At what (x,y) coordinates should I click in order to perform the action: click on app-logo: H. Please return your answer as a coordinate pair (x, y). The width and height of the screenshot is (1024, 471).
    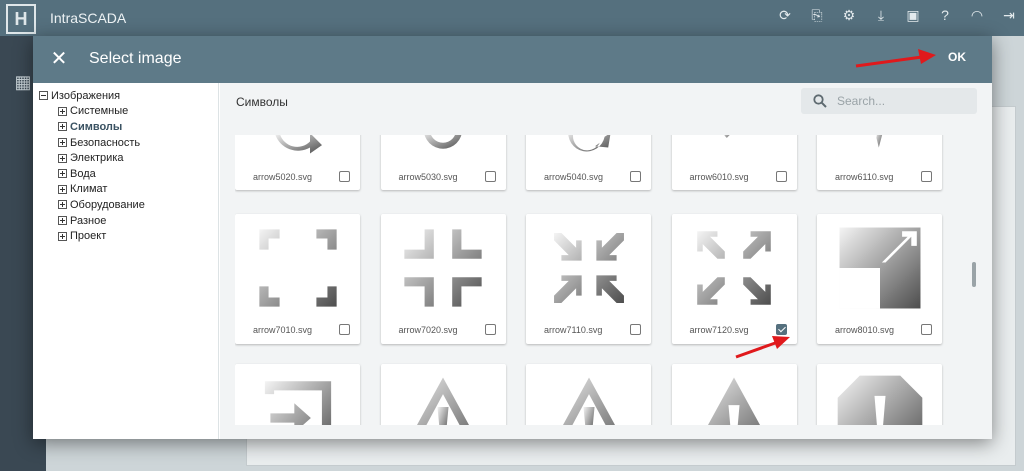
    Looking at the image, I should click on (21, 19).